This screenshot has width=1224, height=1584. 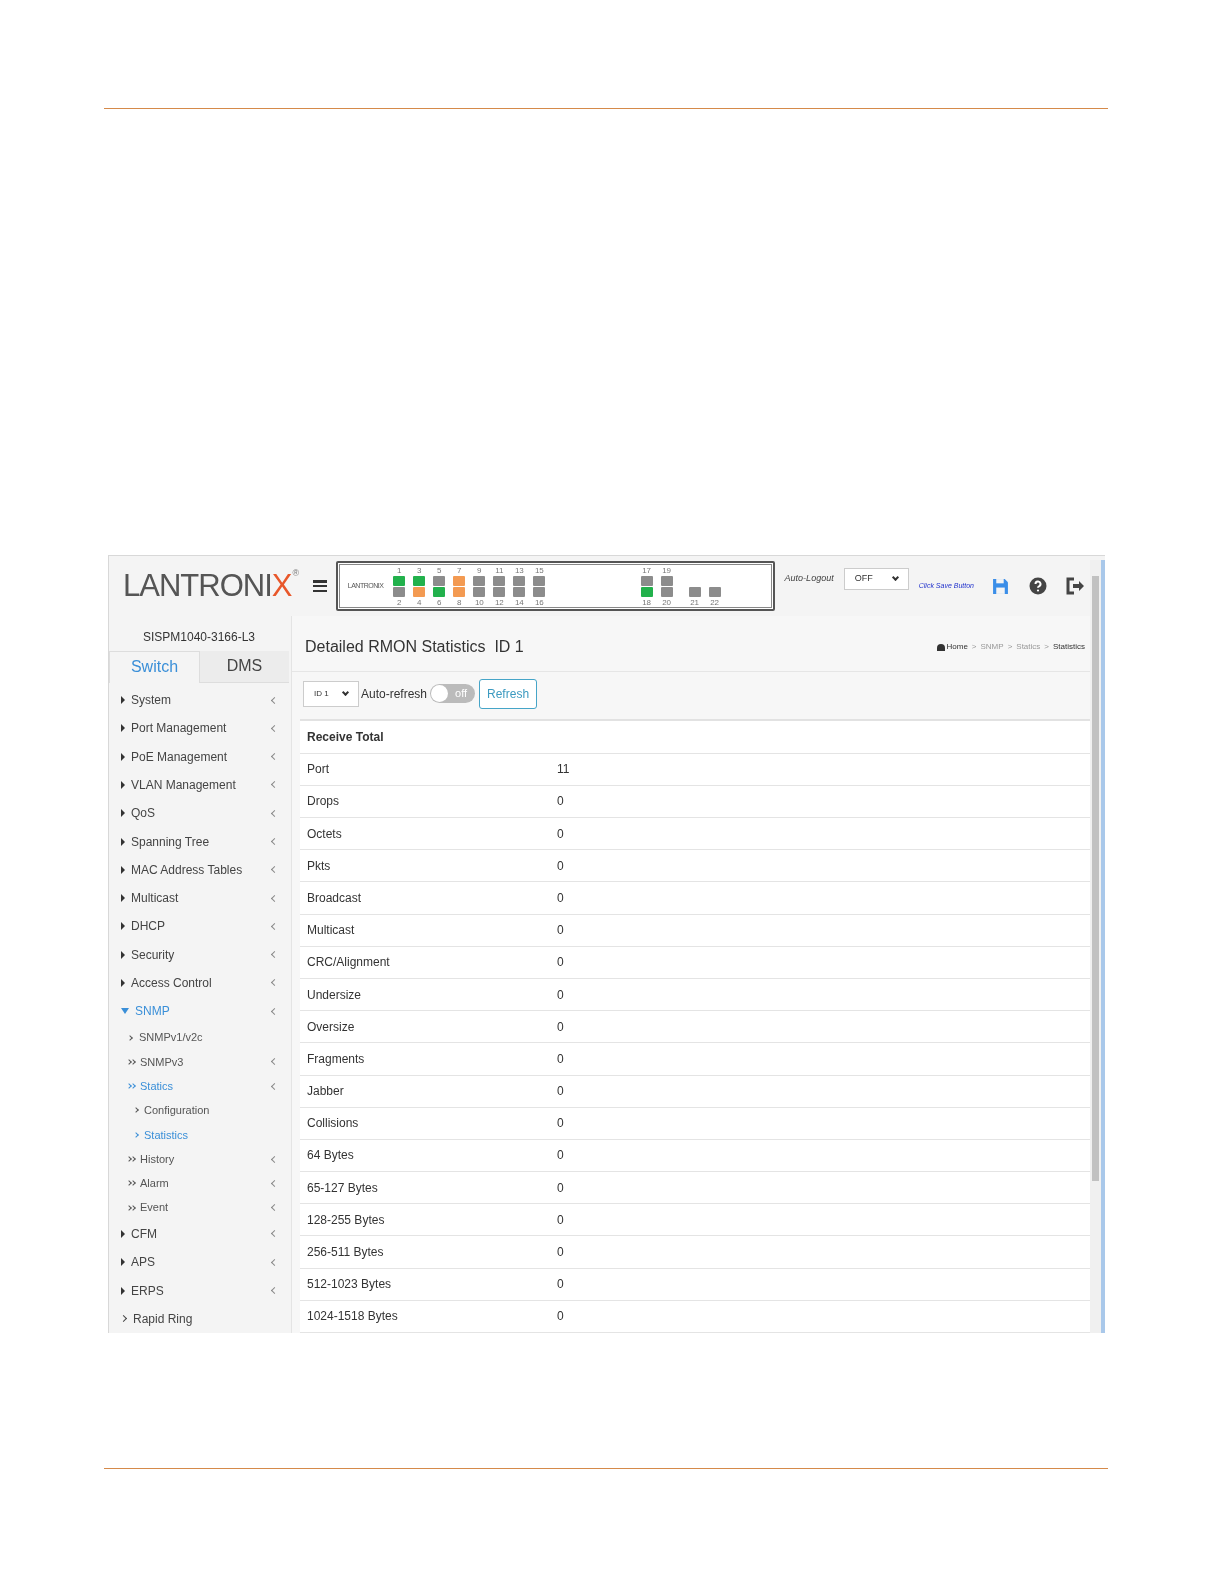 I want to click on section-heading: Receive Total, so click(x=695, y=737).